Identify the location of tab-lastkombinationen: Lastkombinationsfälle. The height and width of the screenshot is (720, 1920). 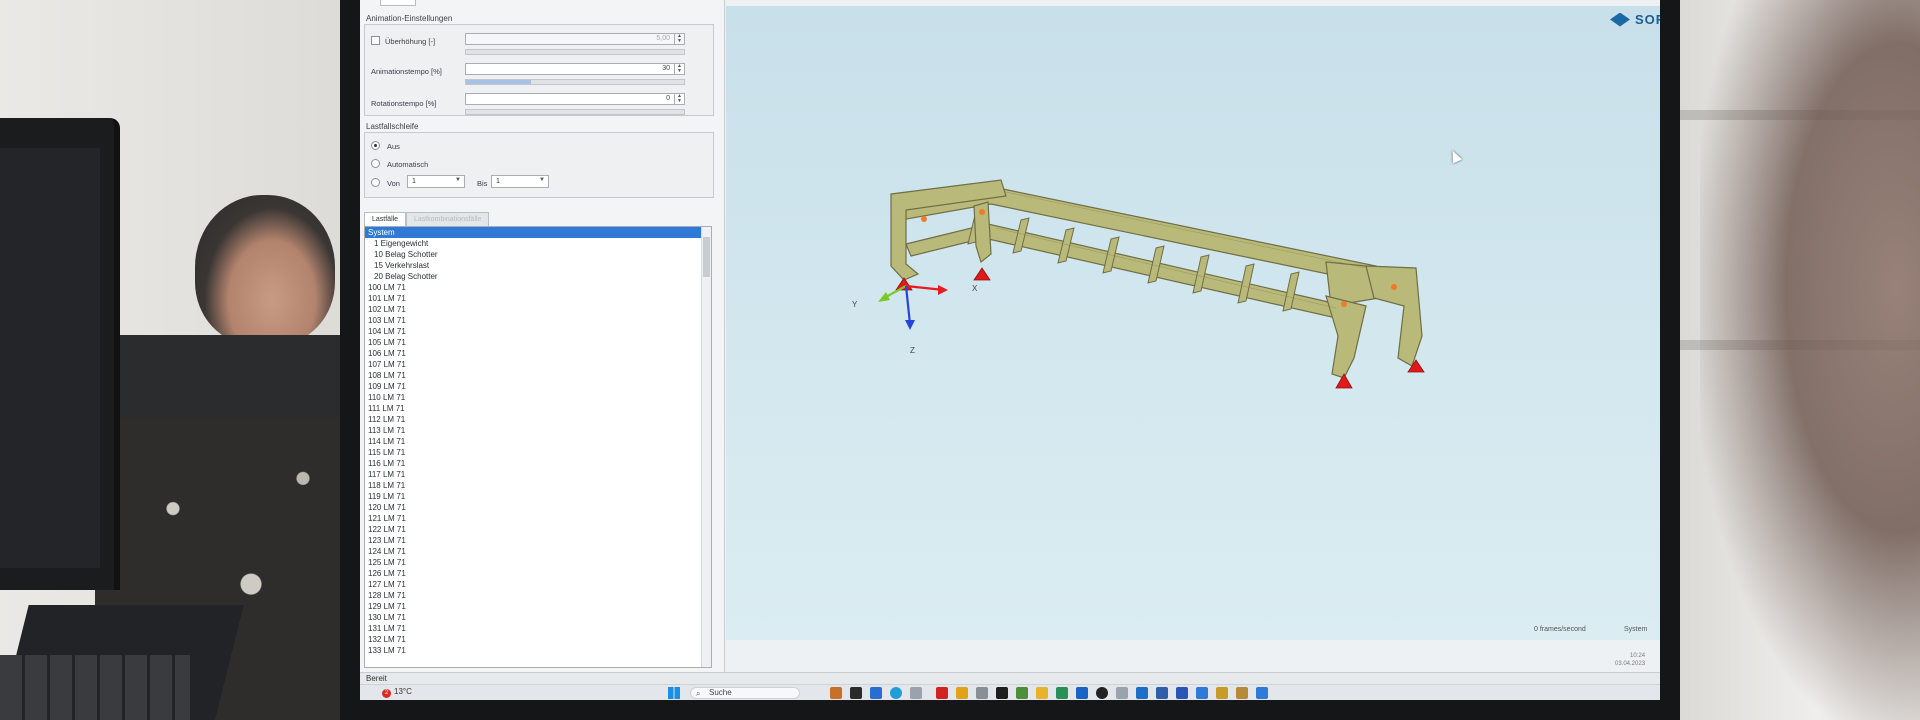
(448, 219).